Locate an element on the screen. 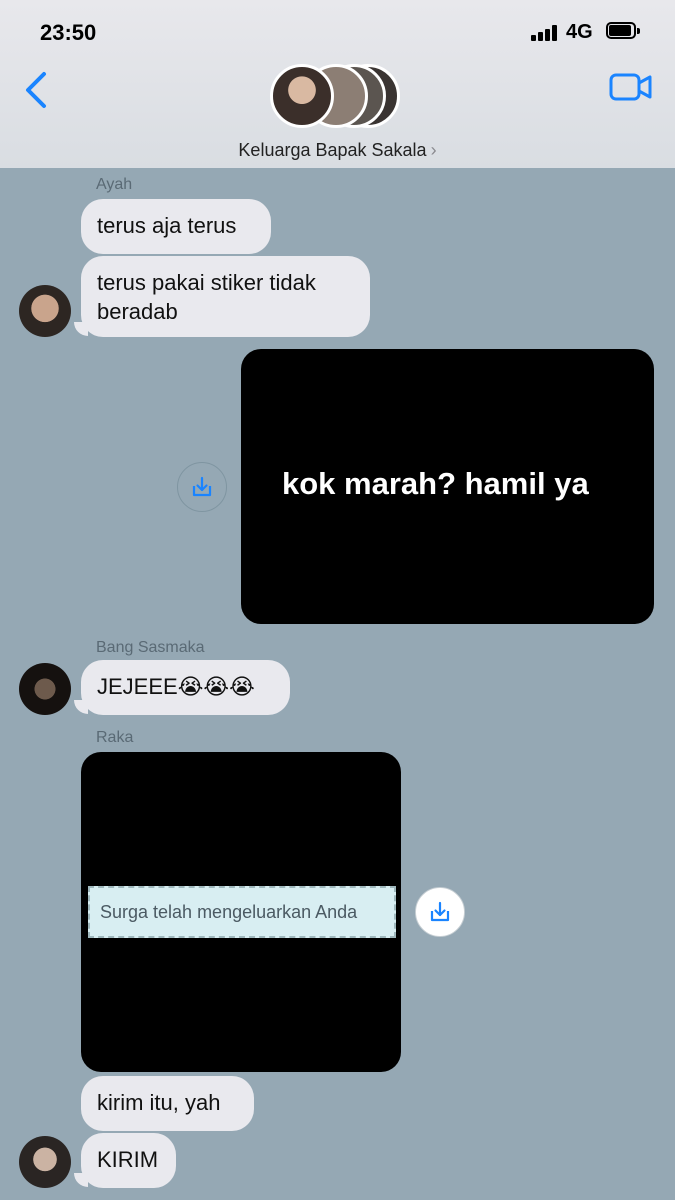  message-text: JEJEEE😭😭😭 is located at coordinates (176, 686).